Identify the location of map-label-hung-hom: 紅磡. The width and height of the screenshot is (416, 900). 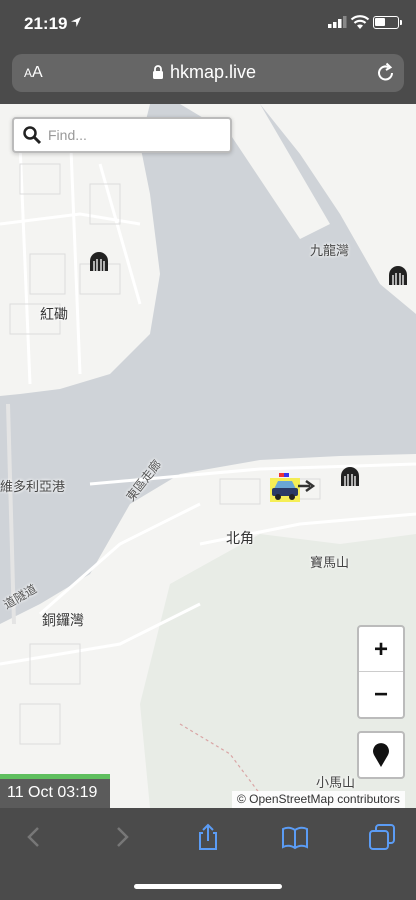
(54, 314).